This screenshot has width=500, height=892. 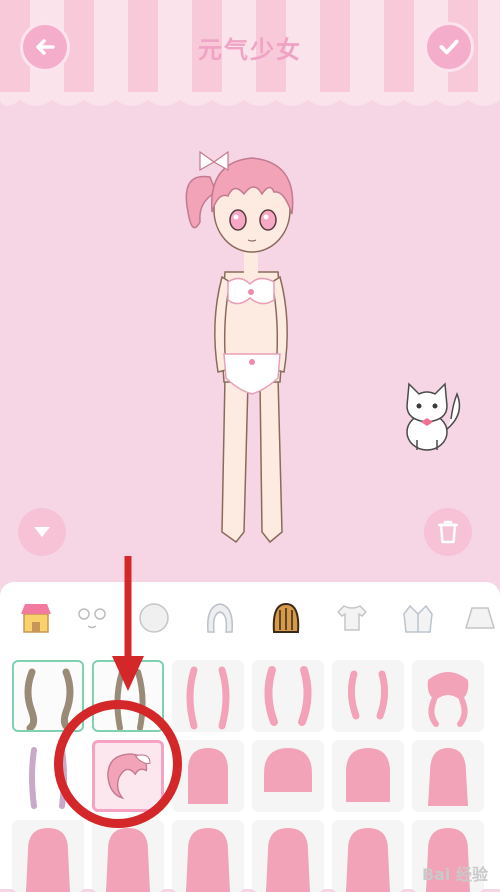 I want to click on trash-icon, so click(x=448, y=532).